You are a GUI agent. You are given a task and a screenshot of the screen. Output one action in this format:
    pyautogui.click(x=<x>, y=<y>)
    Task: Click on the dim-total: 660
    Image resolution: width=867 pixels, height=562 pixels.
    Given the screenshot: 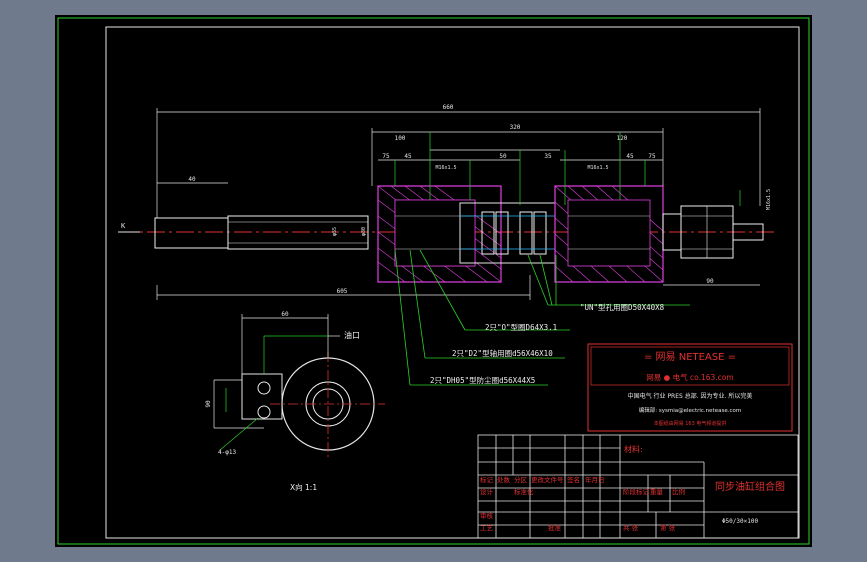 What is the action you would take?
    pyautogui.click(x=448, y=107)
    